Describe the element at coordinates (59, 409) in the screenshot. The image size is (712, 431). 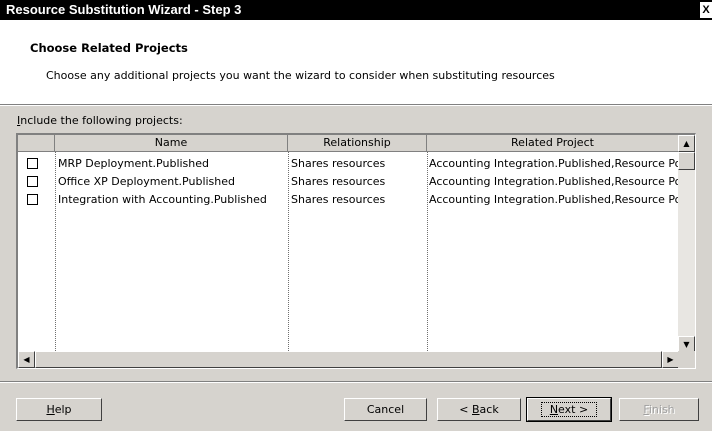
I see `help-button: Help` at that location.